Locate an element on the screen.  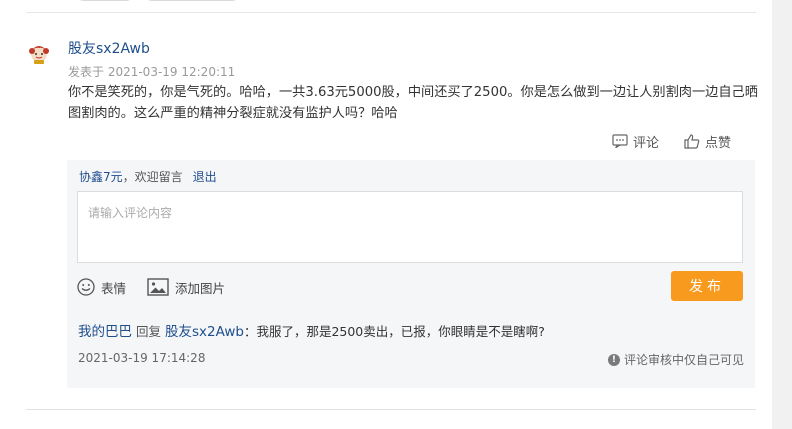
add-image-button: 添加图片 is located at coordinates (186, 287).